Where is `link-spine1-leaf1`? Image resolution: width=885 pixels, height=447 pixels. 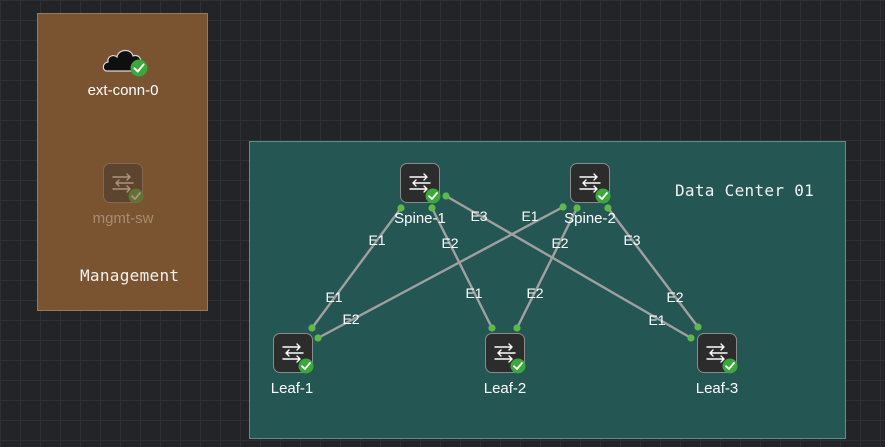
link-spine1-leaf1 is located at coordinates (356, 268).